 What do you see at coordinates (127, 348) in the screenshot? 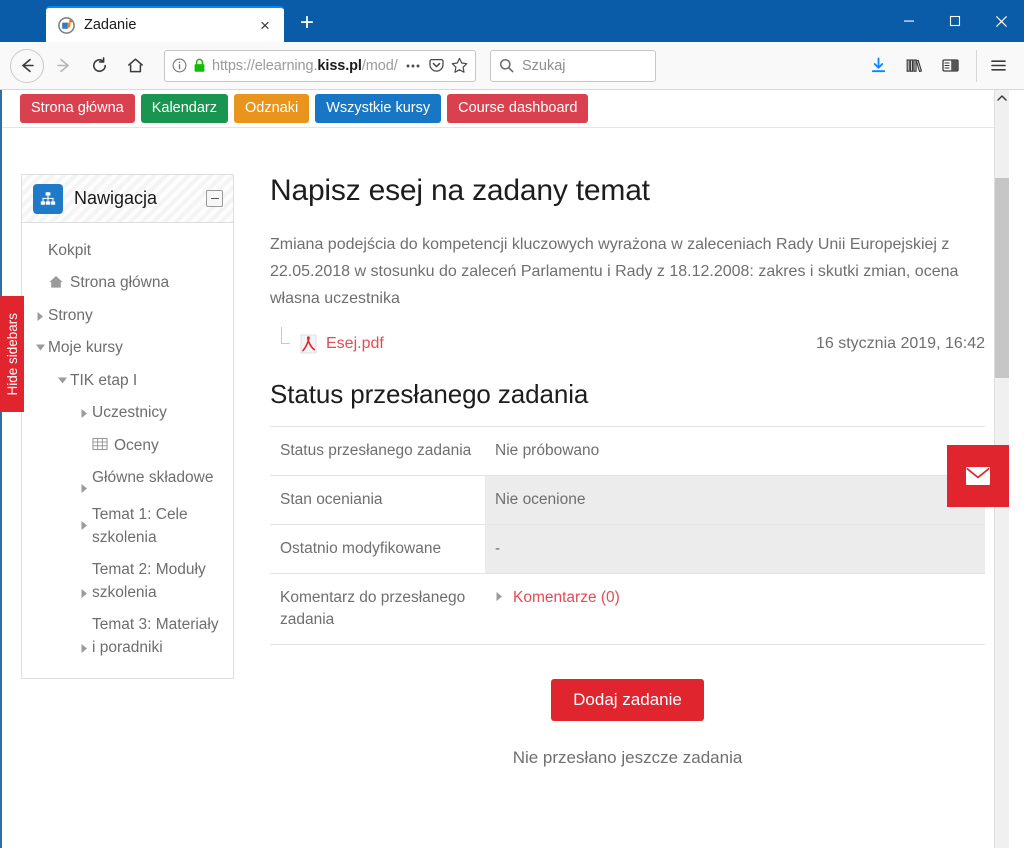
I see `sidebar-item-moje-kursy: Moje kursy` at bounding box center [127, 348].